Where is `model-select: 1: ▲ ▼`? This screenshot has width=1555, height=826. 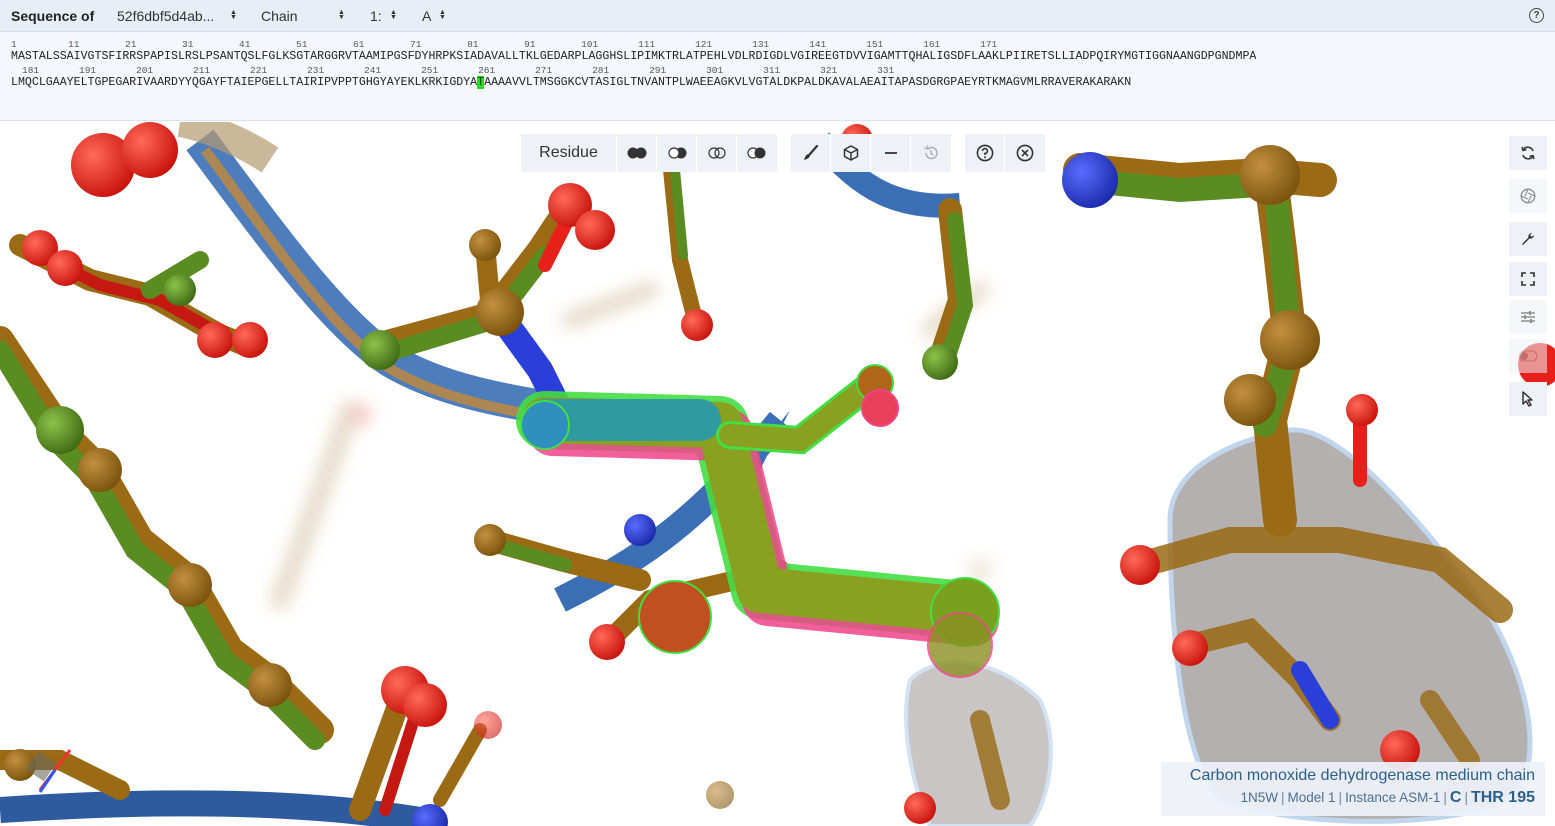 model-select: 1: ▲ ▼ is located at coordinates (385, 16).